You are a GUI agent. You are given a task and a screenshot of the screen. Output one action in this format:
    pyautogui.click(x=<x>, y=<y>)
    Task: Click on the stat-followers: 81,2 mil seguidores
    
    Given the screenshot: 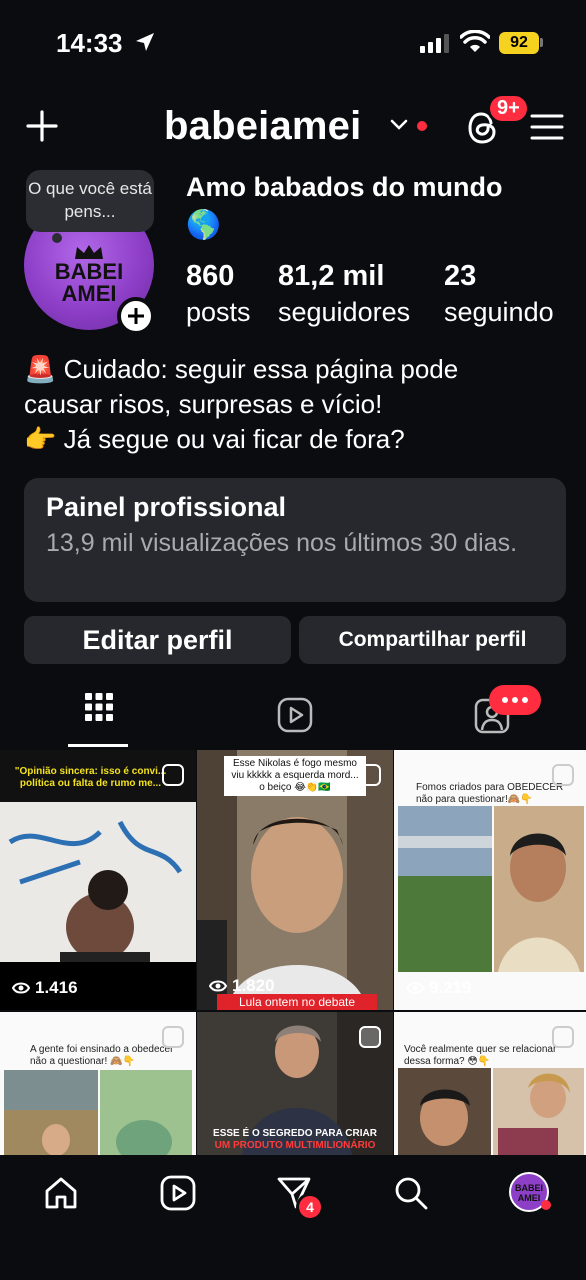 What is the action you would take?
    pyautogui.click(x=344, y=294)
    